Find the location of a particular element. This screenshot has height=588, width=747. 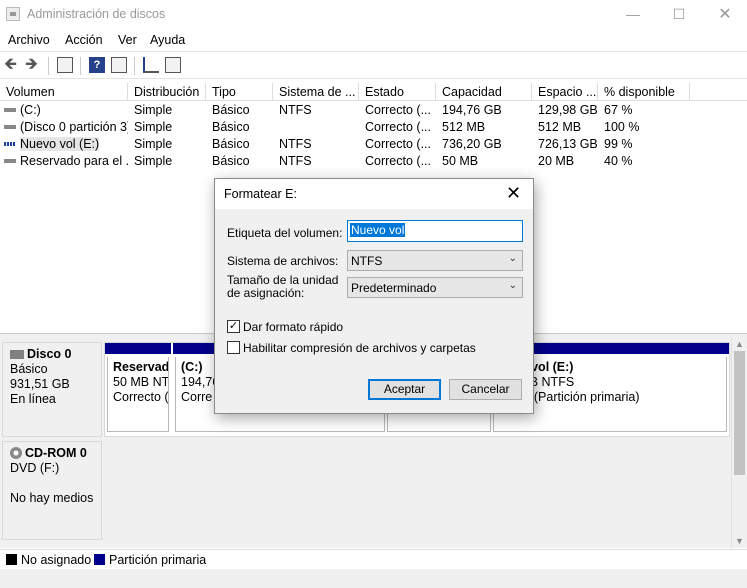

column-header-tipo: Tipo is located at coordinates (239, 92).